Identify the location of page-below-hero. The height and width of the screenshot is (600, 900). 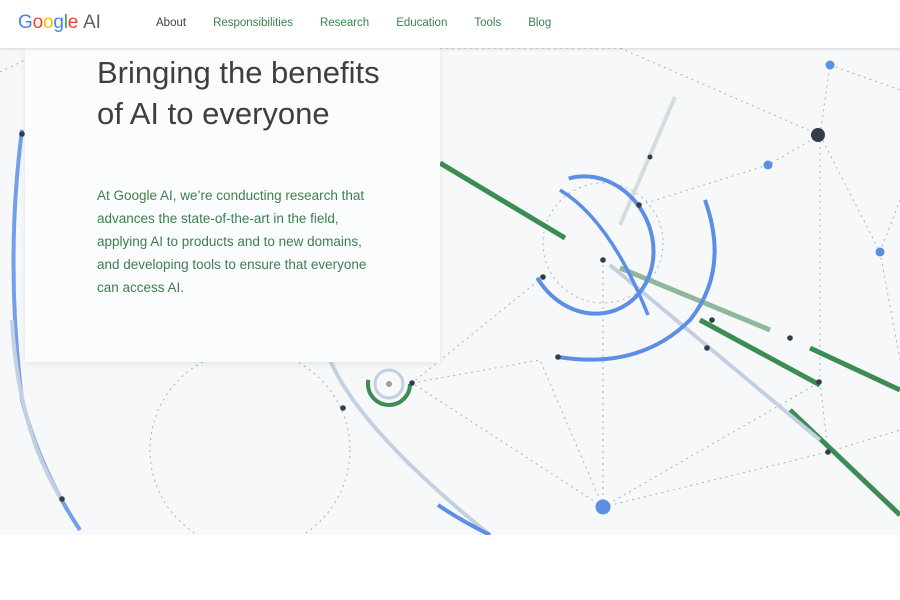
(450, 567).